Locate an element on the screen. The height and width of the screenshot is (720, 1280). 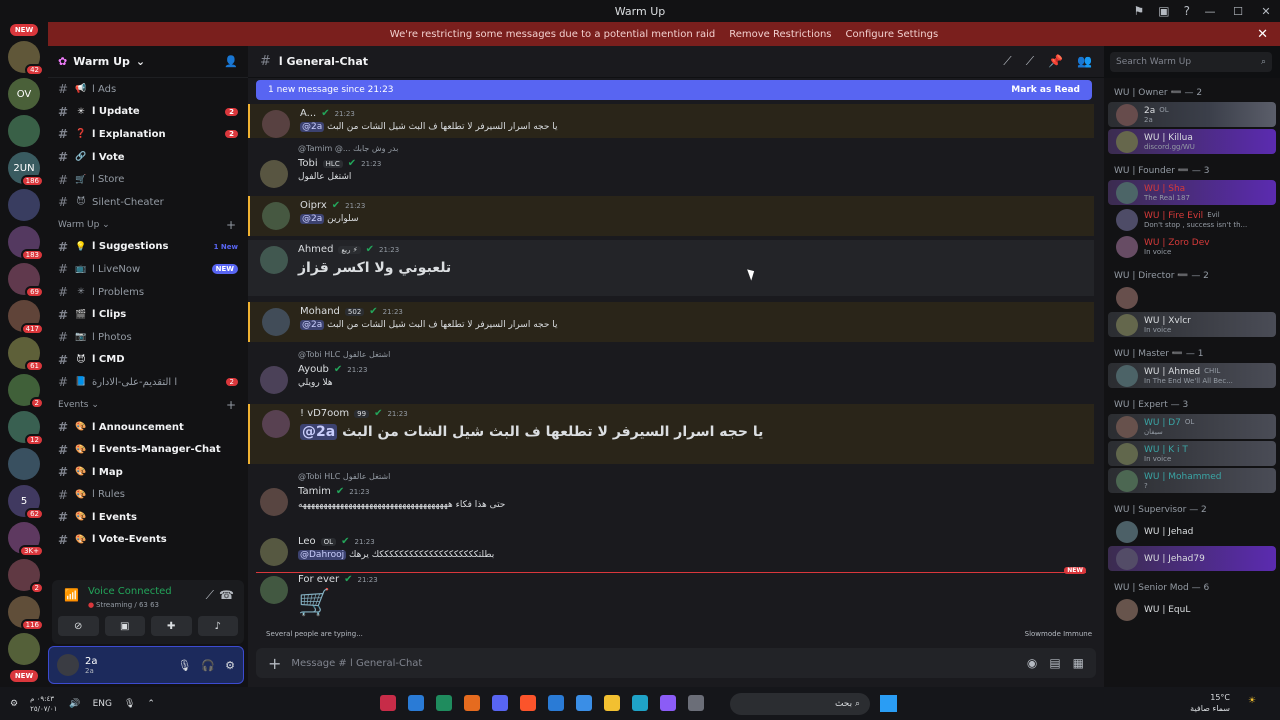
member-item: WU | K i T In voice is located at coordinates (1192, 453).